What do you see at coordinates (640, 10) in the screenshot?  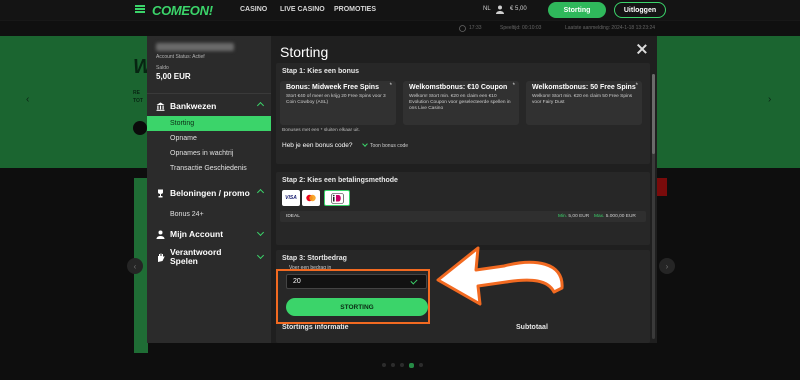 I see `logout-button: Uitloggen` at bounding box center [640, 10].